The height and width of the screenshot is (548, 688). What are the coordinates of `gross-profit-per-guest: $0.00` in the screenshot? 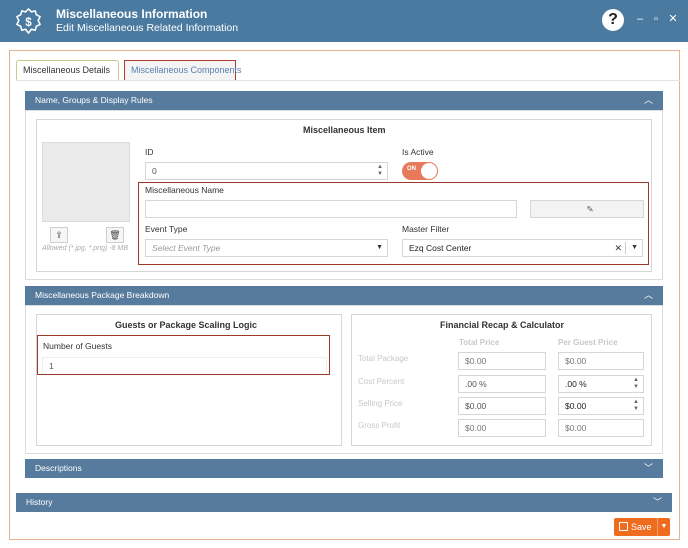 It's located at (601, 428).